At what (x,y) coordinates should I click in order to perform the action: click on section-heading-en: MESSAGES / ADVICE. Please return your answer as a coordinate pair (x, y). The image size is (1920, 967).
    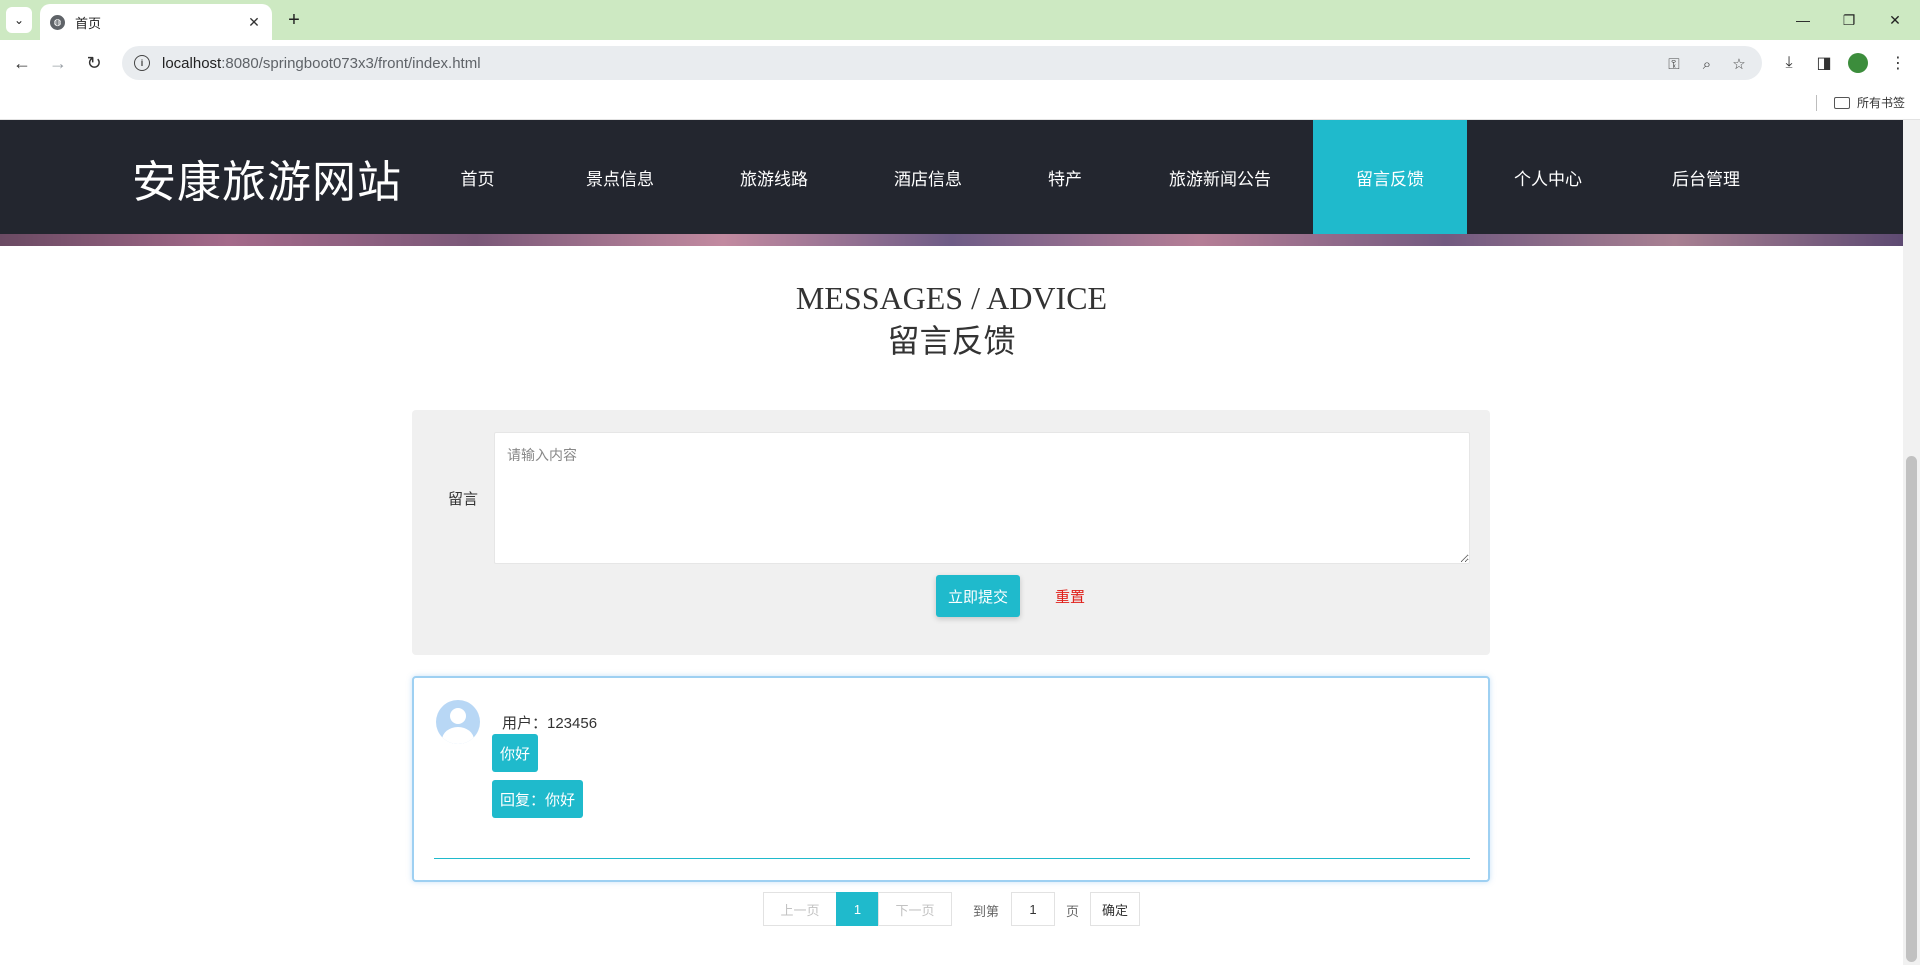
    Looking at the image, I should click on (951, 298).